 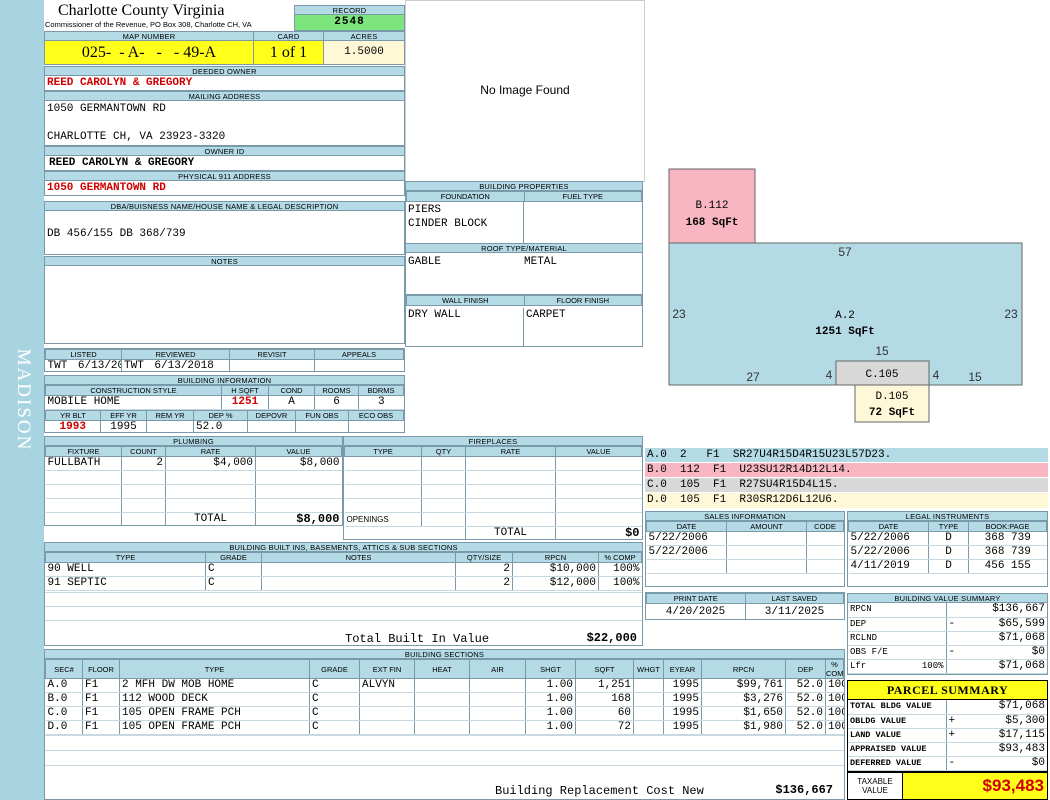 What do you see at coordinates (106, 188) in the screenshot?
I see `physical-address-value: 1050 GERMANTOWN RD` at bounding box center [106, 188].